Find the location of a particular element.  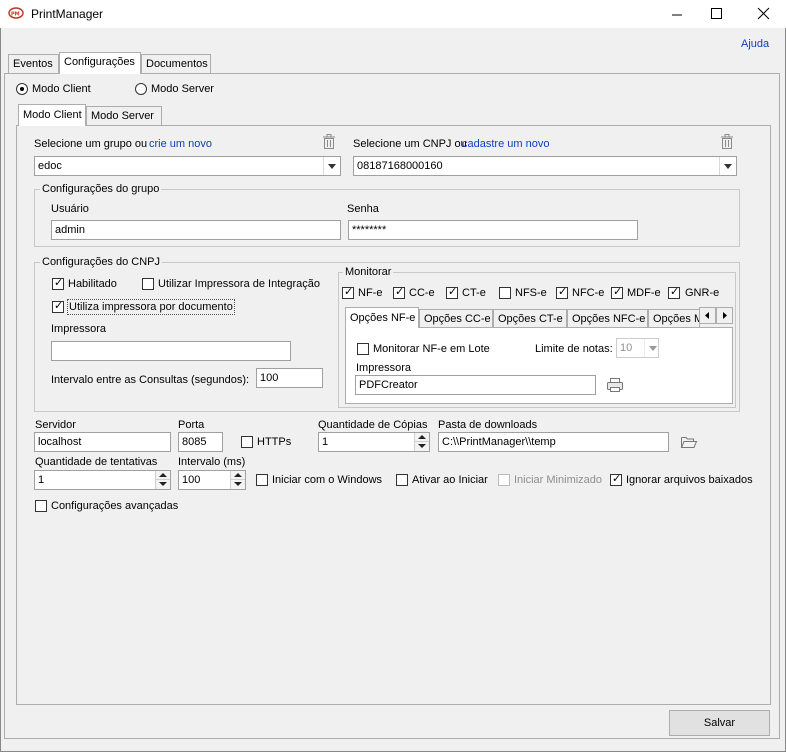

save-button: Salvar is located at coordinates (719, 723).